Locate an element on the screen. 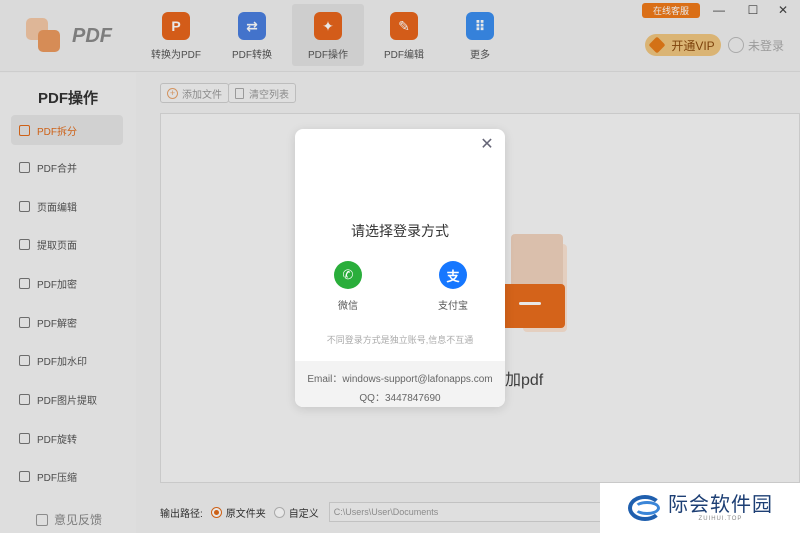 The image size is (800, 533). account-note: 不同登录方式是独立账号,信息不互通 is located at coordinates (400, 340).